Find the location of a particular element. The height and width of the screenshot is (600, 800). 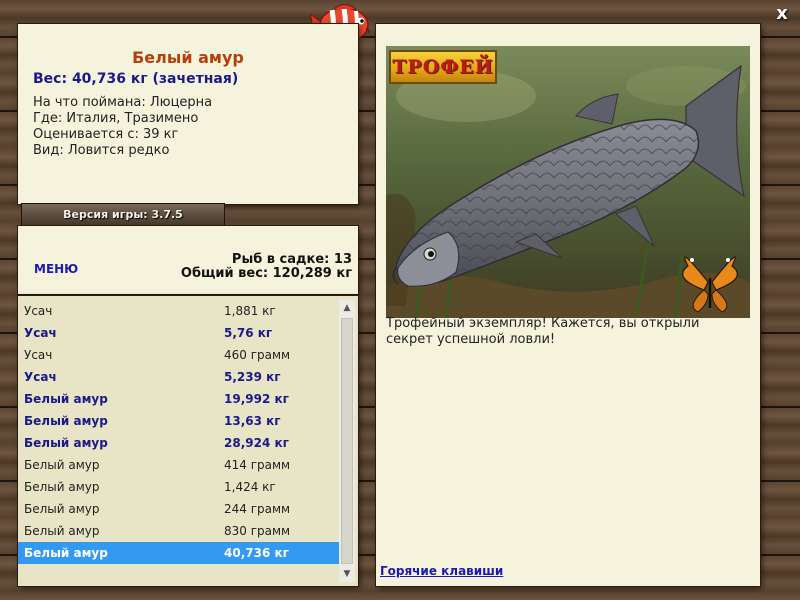

scroll-down-button: ▼ is located at coordinates (347, 574).